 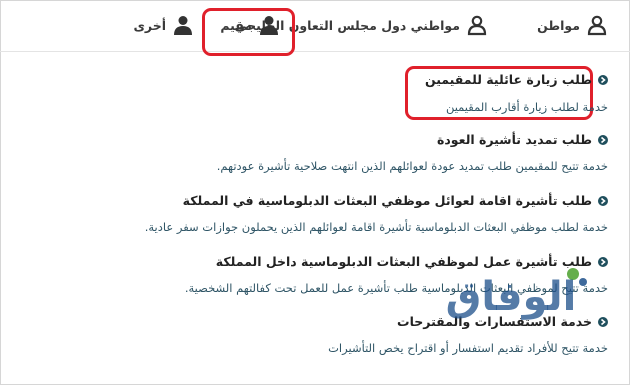 I want to click on tabs-divider, so click(x=315, y=51).